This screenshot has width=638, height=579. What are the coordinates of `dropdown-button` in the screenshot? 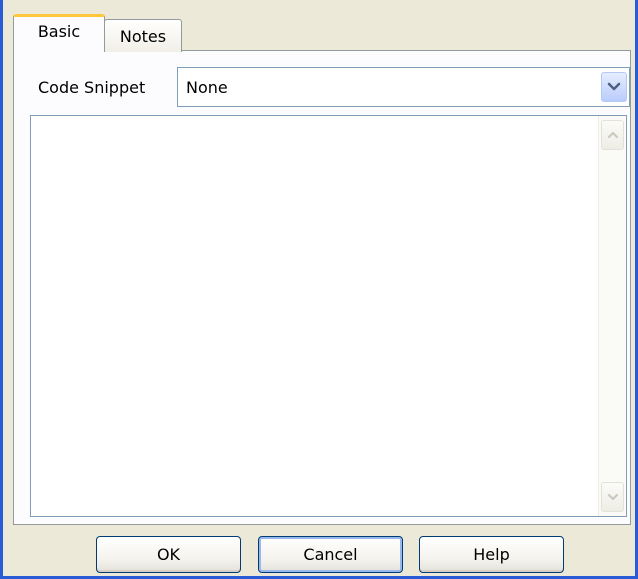 It's located at (614, 87).